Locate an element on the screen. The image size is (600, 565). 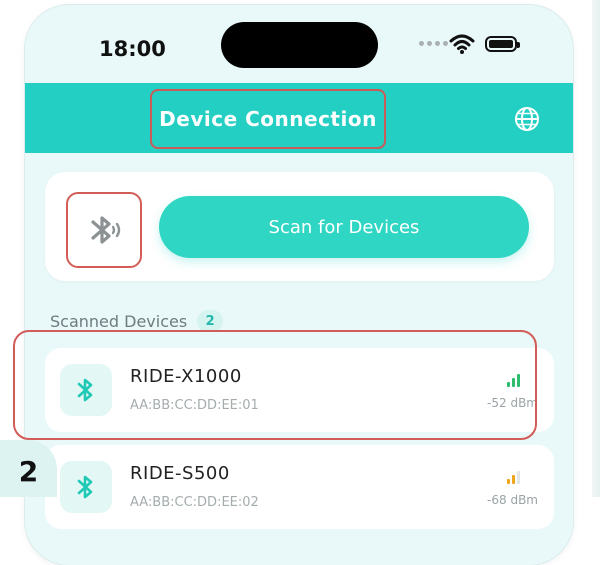
device-name: RIDE-S500 is located at coordinates (180, 473).